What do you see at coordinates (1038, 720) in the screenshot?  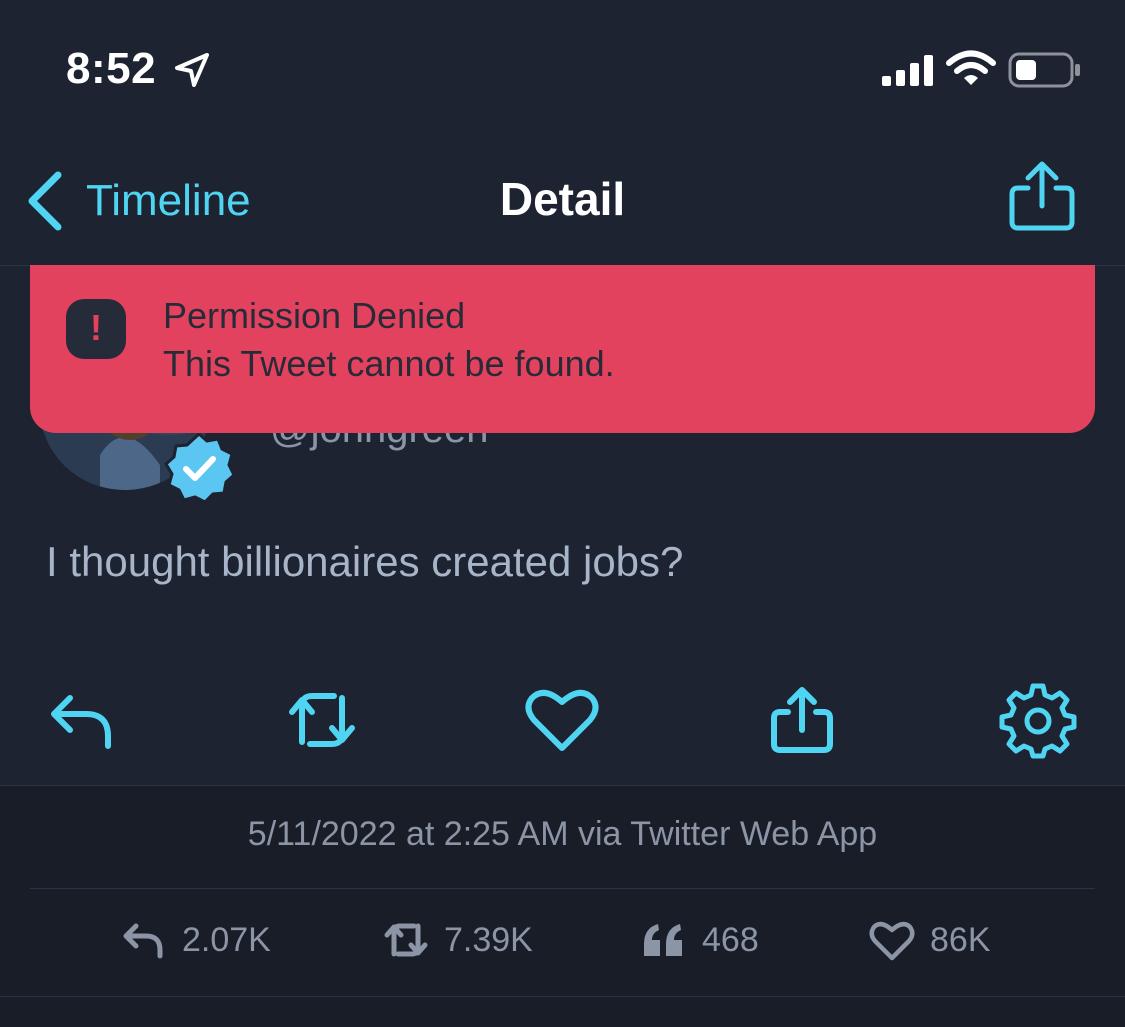 I see `gear-icon` at bounding box center [1038, 720].